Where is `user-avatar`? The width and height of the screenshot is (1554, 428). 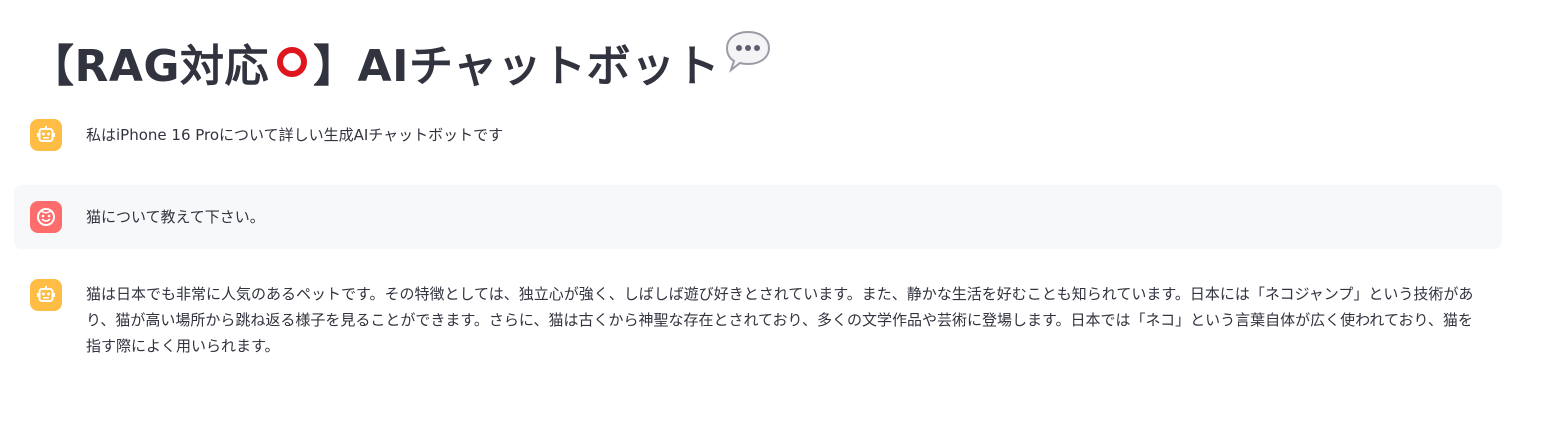 user-avatar is located at coordinates (46, 217).